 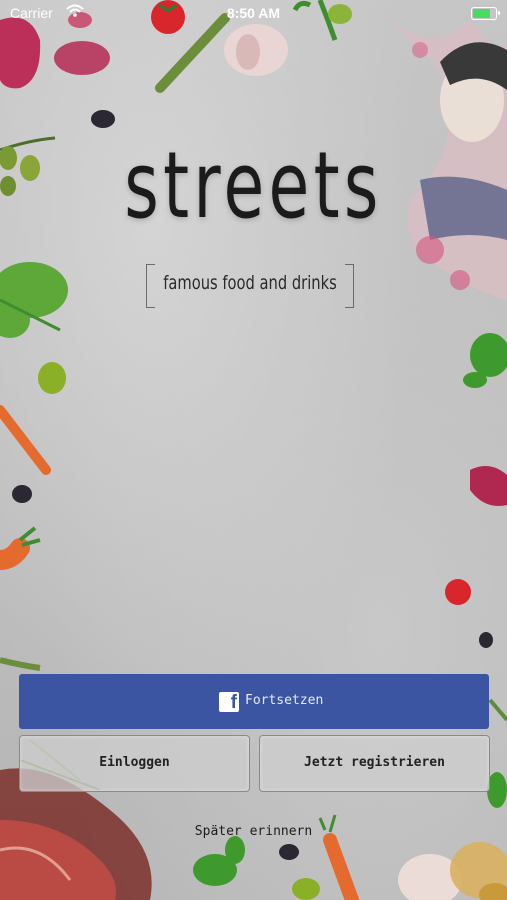 I want to click on login-button: Einloggen, so click(x=134, y=763).